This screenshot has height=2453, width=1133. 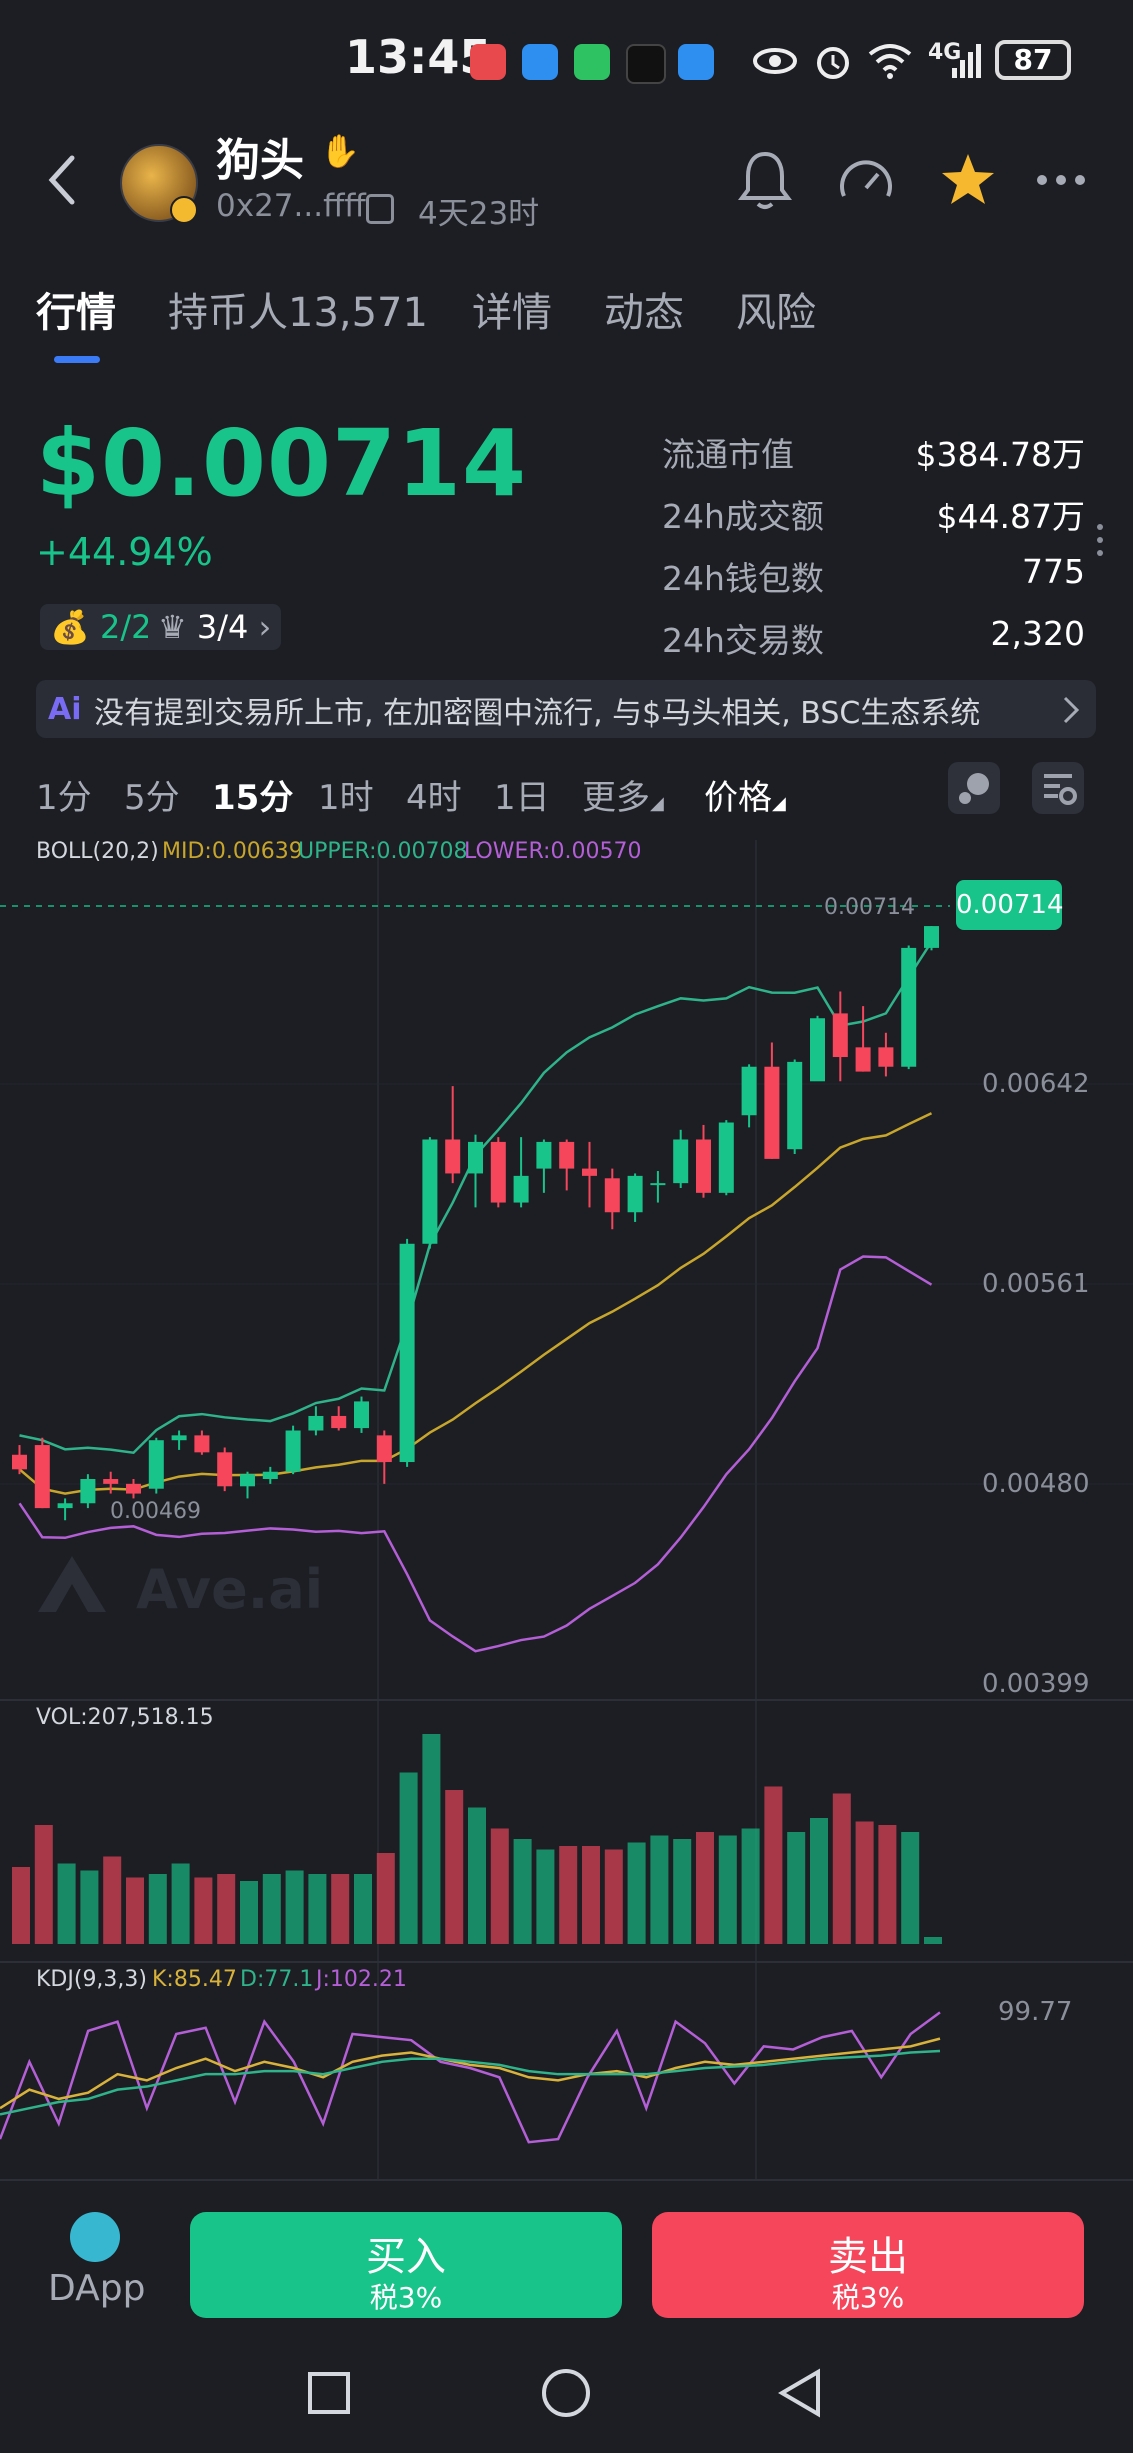 I want to click on tiktok-icon, so click(x=646, y=64).